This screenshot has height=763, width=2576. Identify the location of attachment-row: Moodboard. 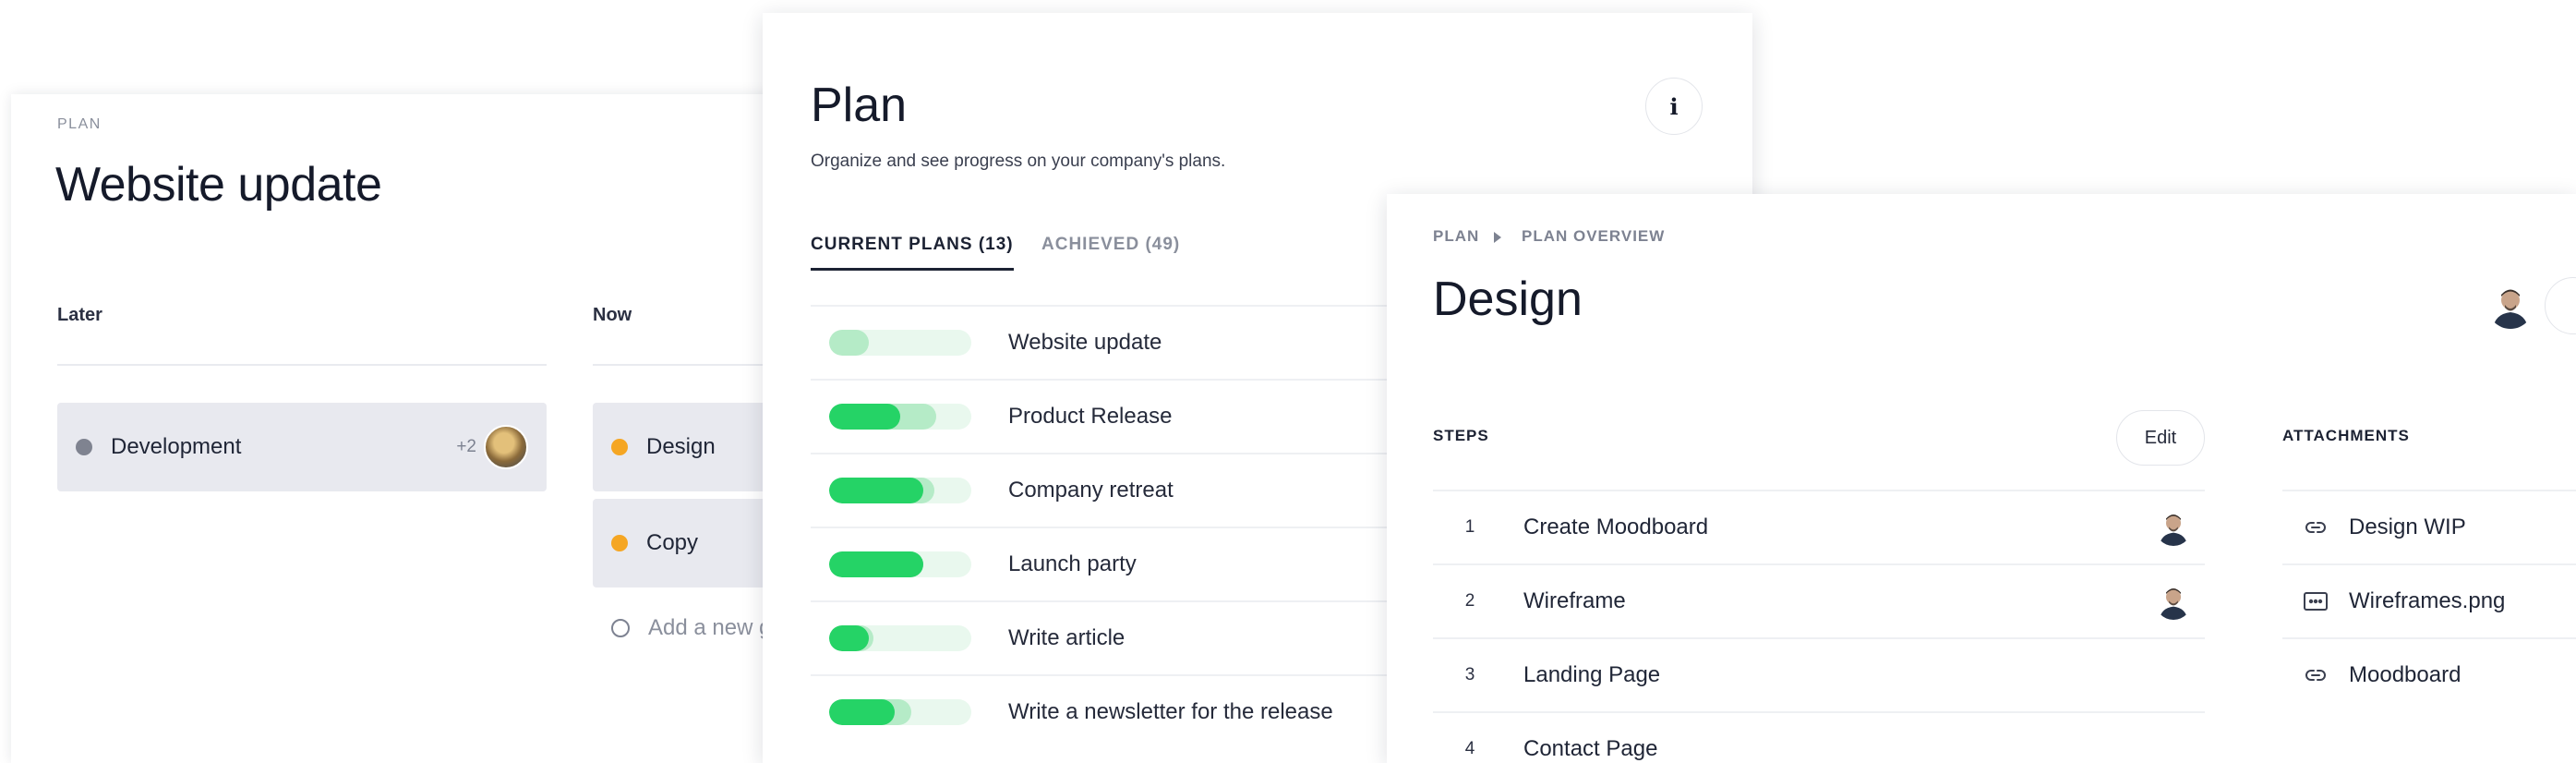
(2429, 674).